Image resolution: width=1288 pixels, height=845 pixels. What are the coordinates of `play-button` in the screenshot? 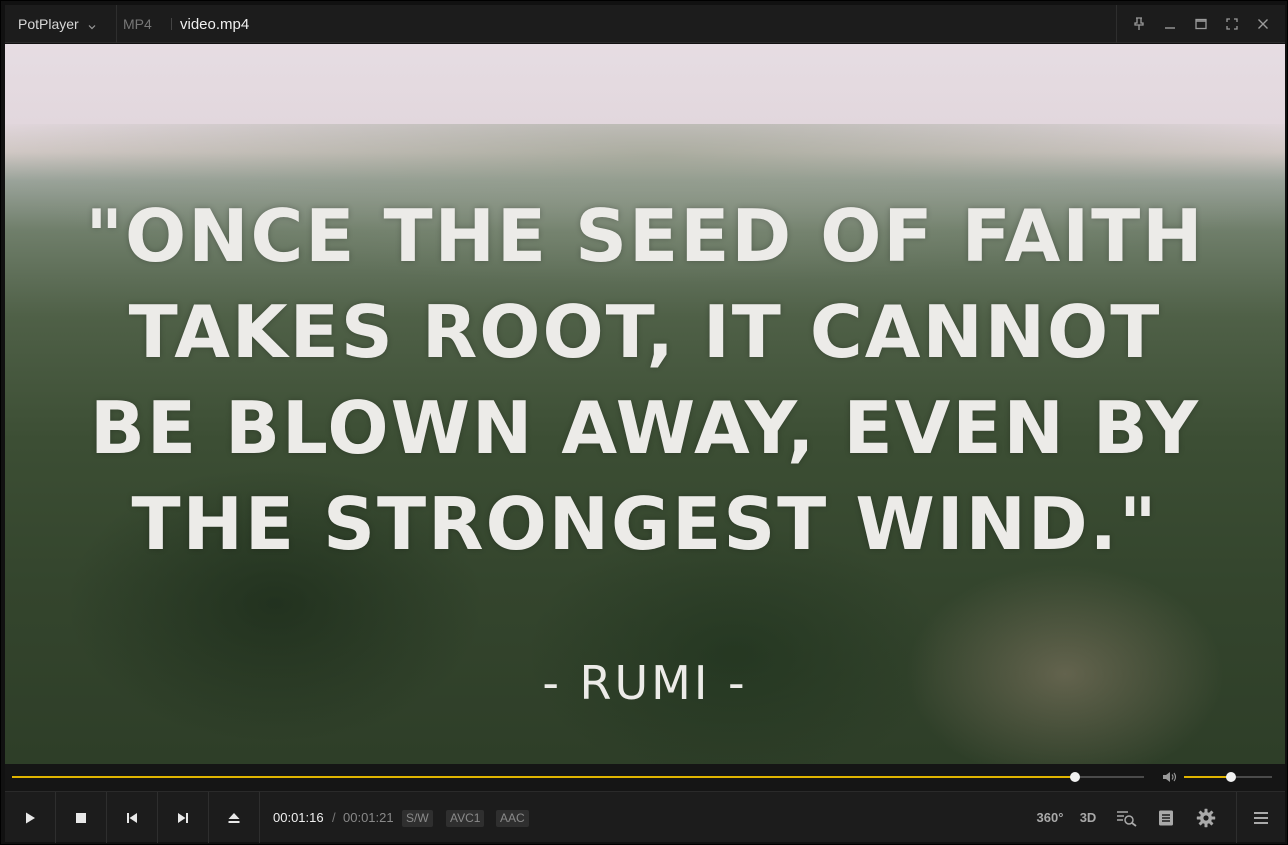 It's located at (30, 817).